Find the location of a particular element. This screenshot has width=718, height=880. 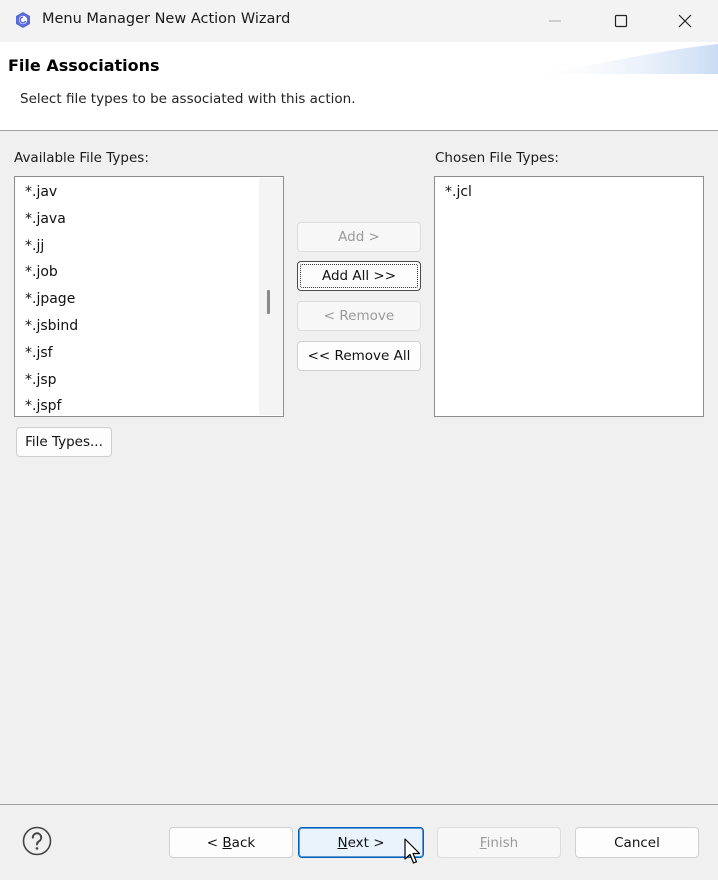

list-item: *.jcl is located at coordinates (458, 192).